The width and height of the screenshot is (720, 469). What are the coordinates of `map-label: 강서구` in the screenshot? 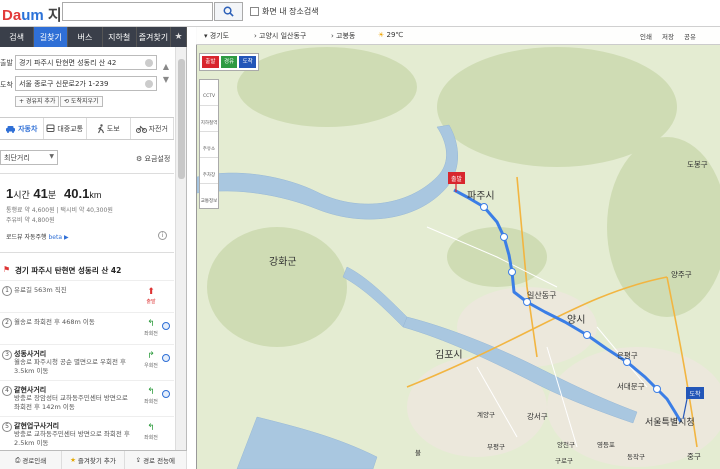 It's located at (537, 416).